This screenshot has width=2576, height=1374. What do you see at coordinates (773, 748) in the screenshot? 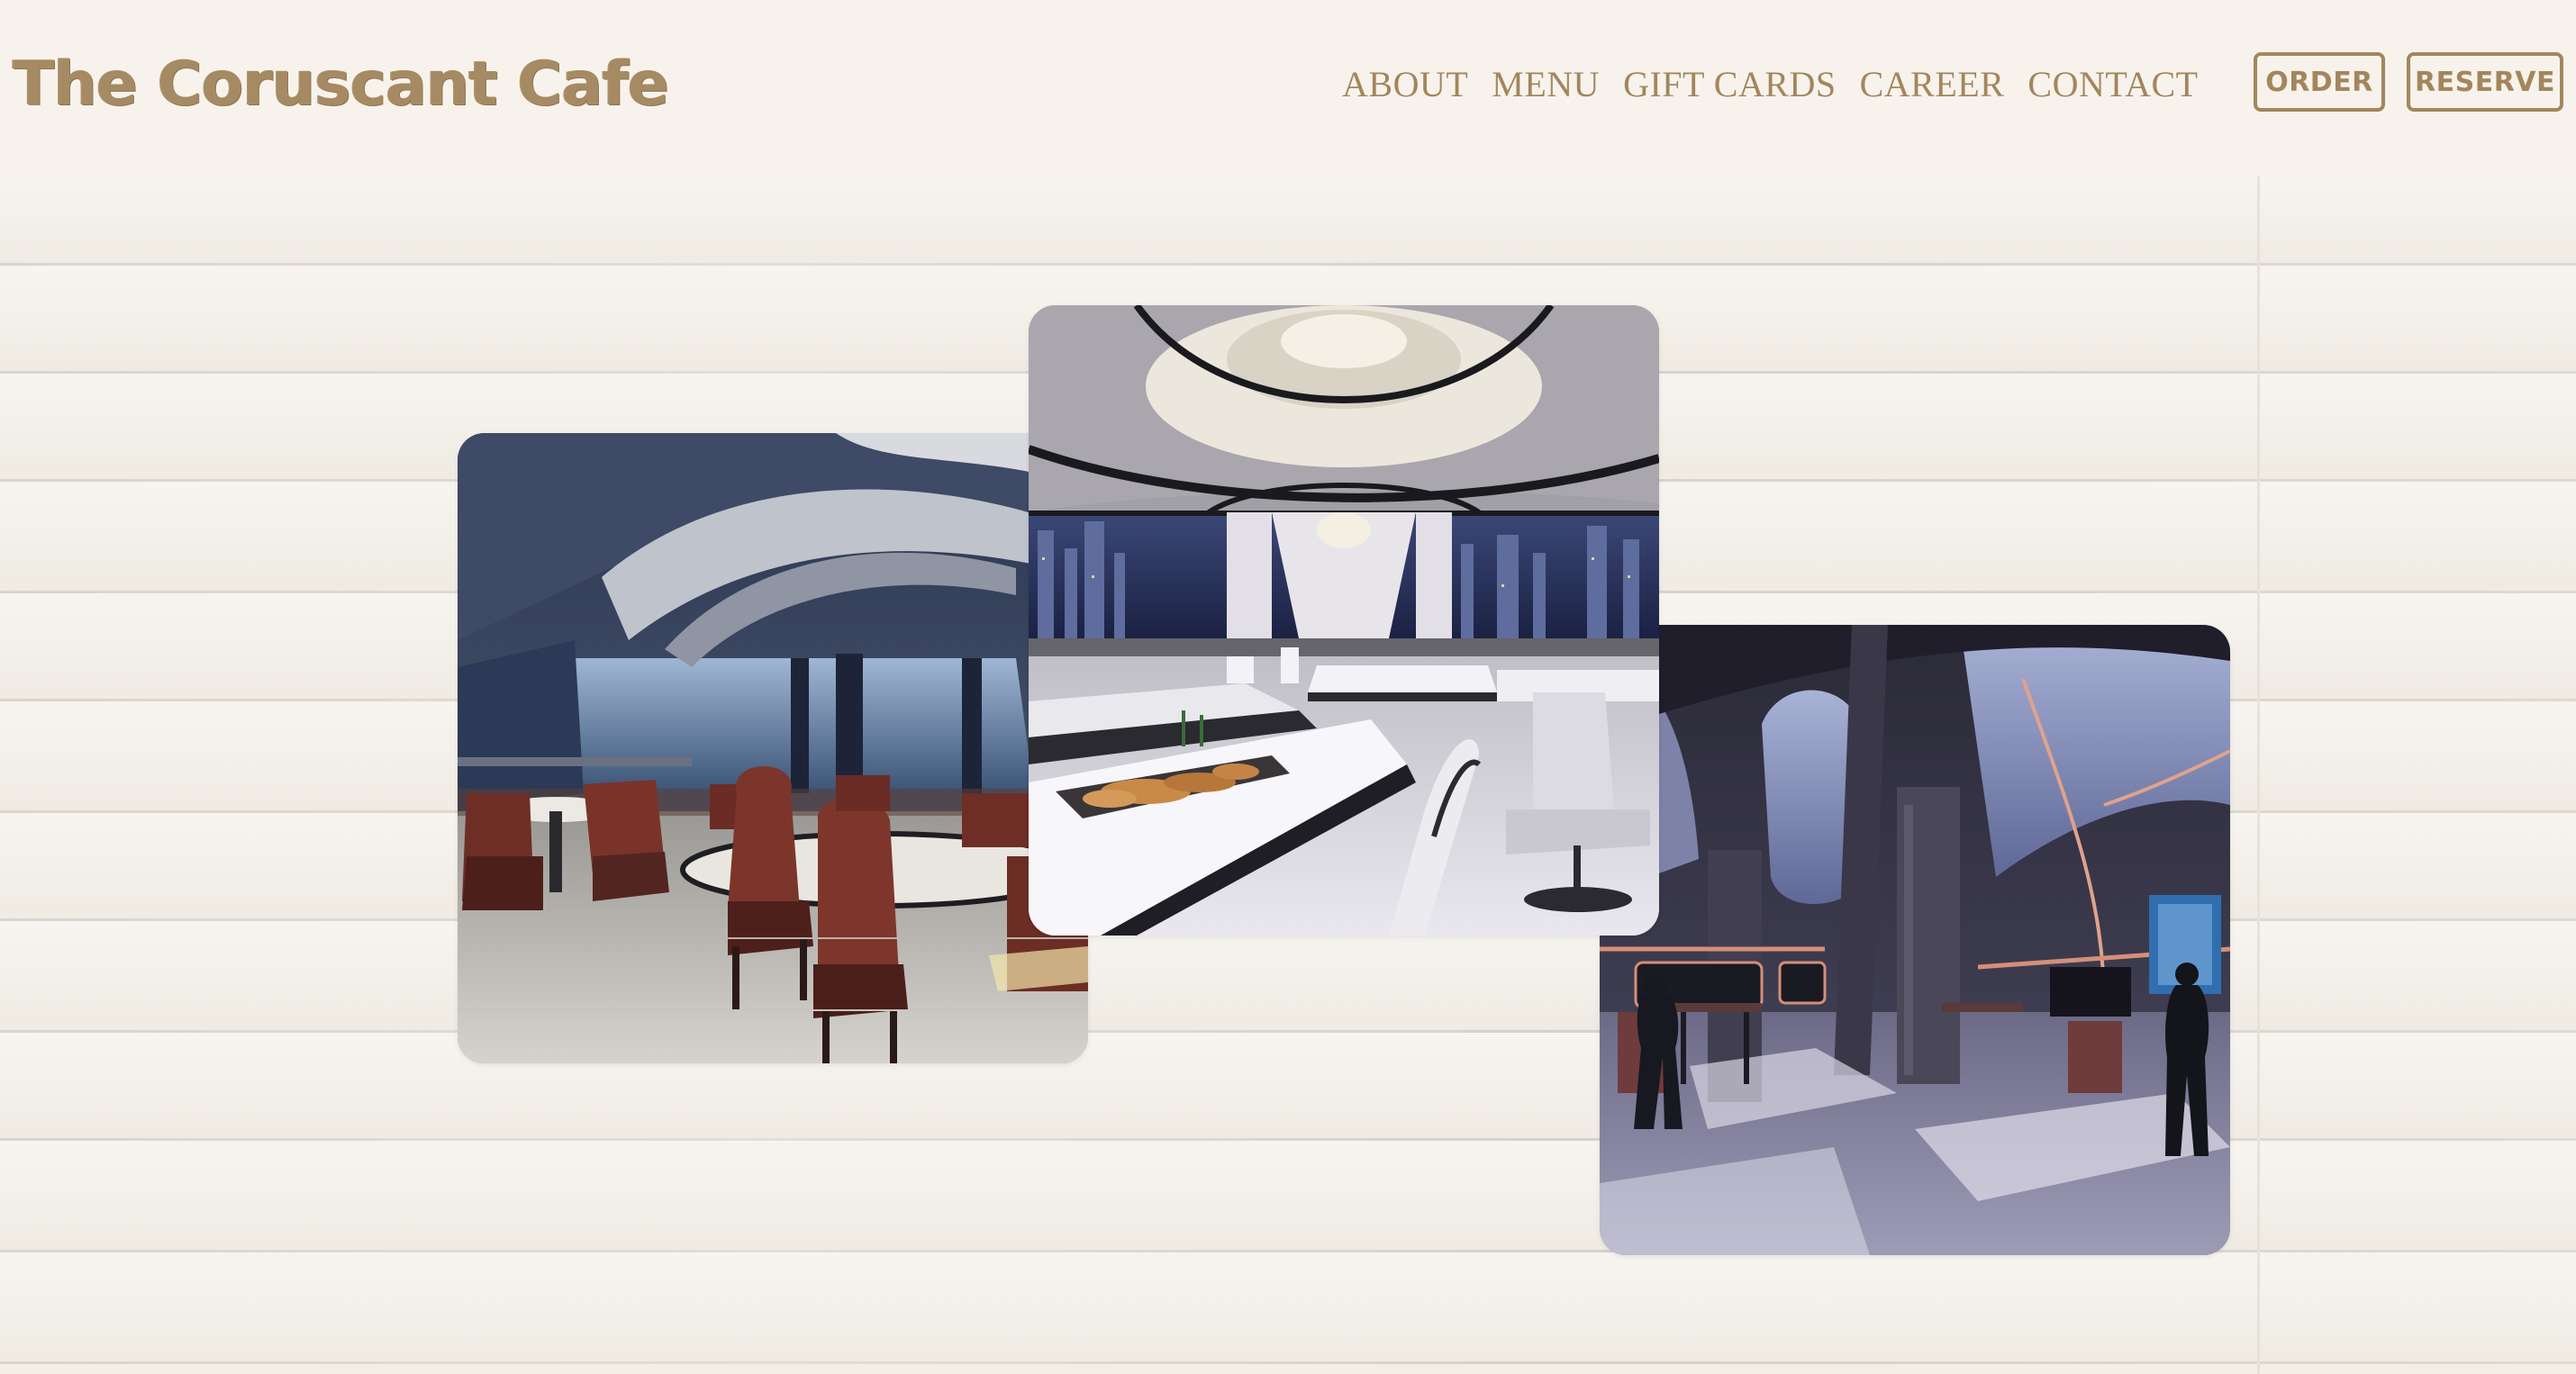
I see `dining-room-photo-left` at bounding box center [773, 748].